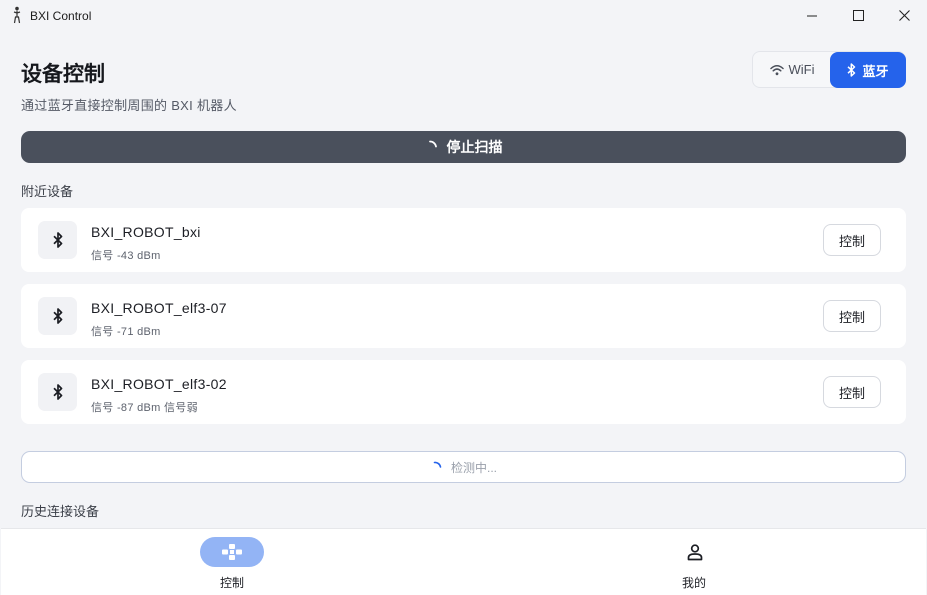 Image resolution: width=927 pixels, height=595 pixels. What do you see at coordinates (232, 552) in the screenshot?
I see `gamepad-icon` at bounding box center [232, 552].